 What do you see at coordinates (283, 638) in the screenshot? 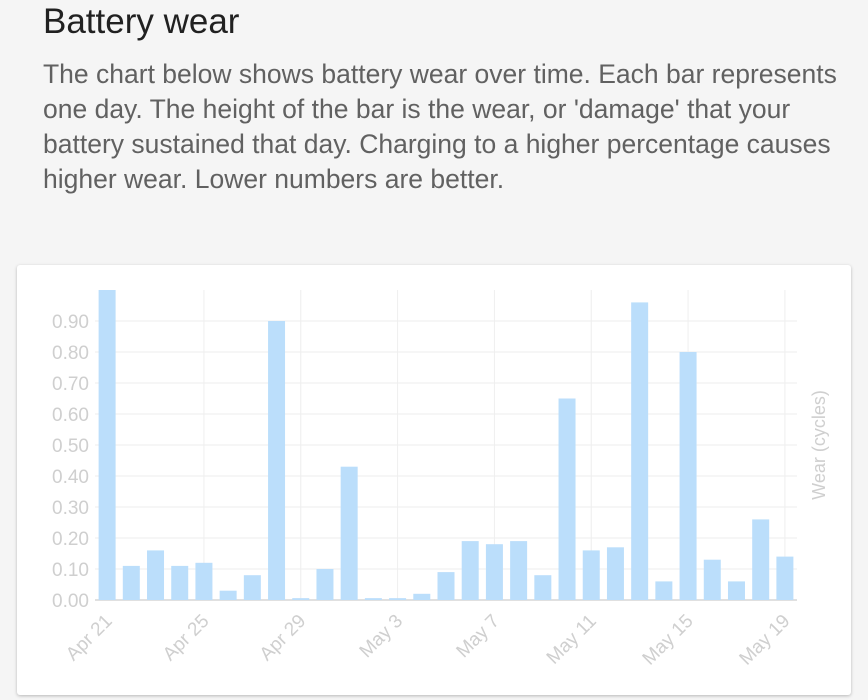
I see `x-tick-label: Apr 29` at bounding box center [283, 638].